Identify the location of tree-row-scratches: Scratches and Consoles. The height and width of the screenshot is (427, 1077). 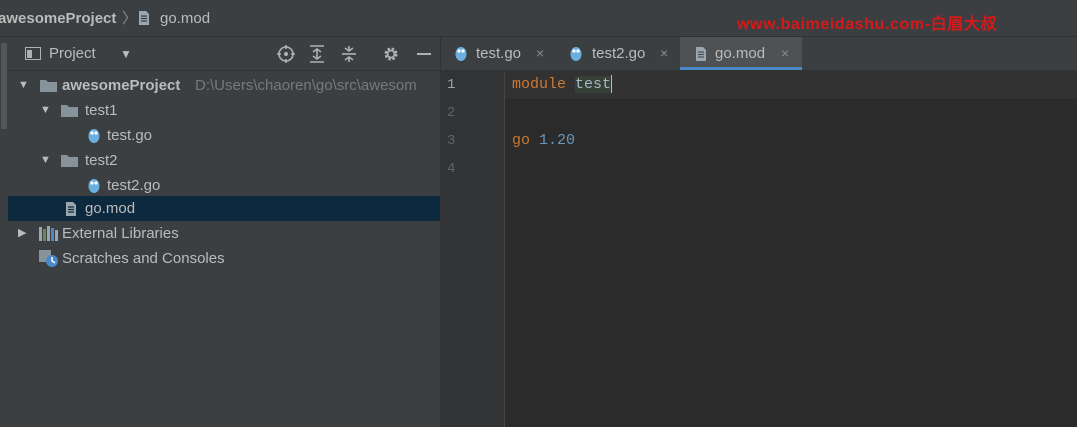
(224, 258).